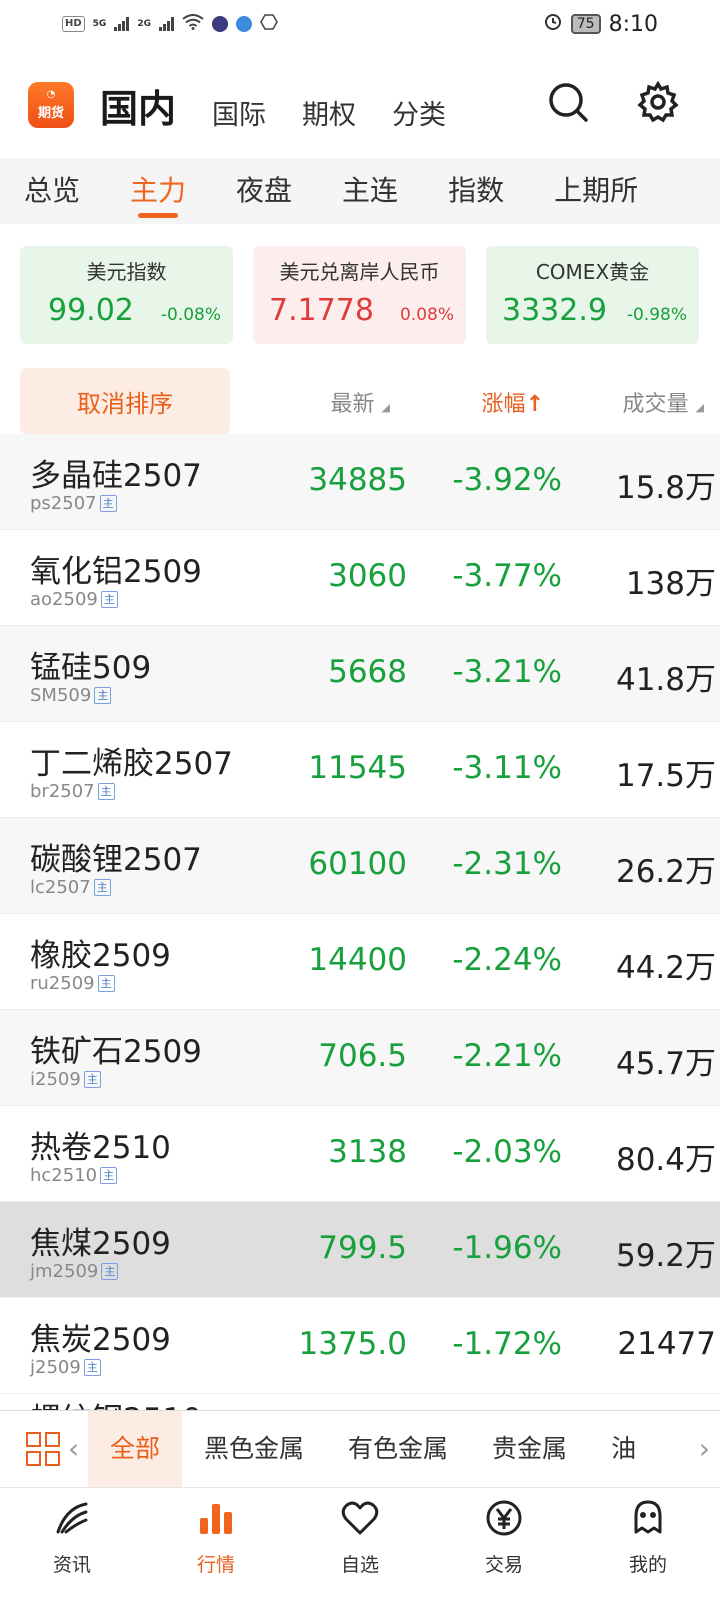 The width and height of the screenshot is (720, 1600). I want to click on category-oil: 油, so click(612, 1449).